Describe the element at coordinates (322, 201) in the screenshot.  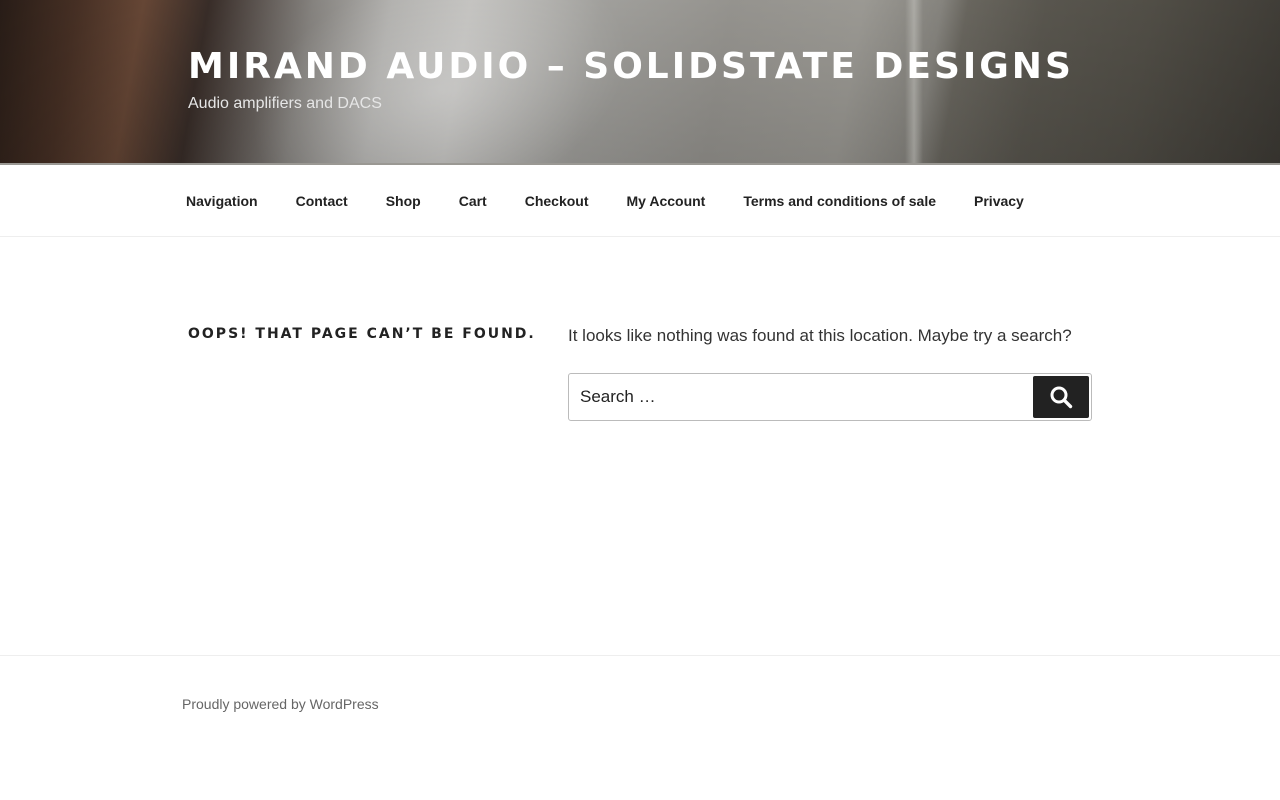
I see `nav-item-contact: Contact` at that location.